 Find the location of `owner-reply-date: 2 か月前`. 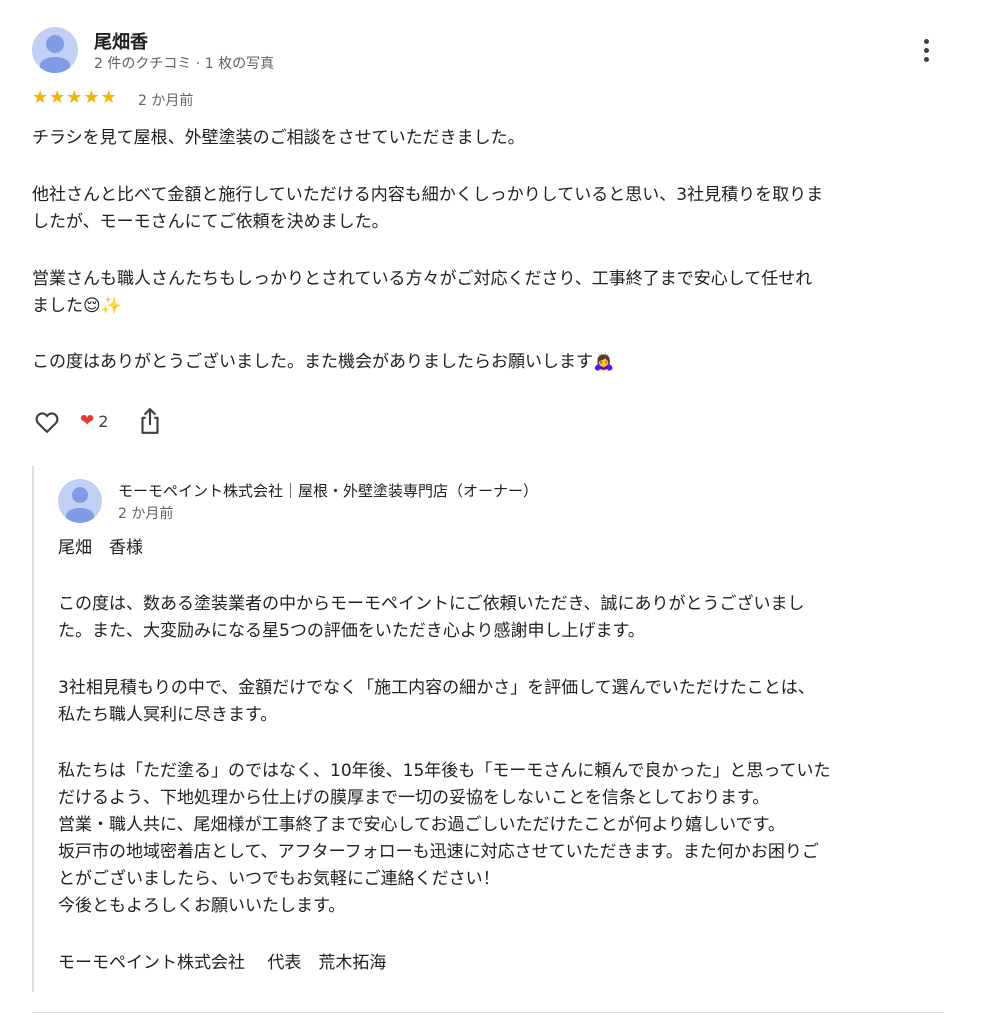

owner-reply-date: 2 か月前 is located at coordinates (146, 514).